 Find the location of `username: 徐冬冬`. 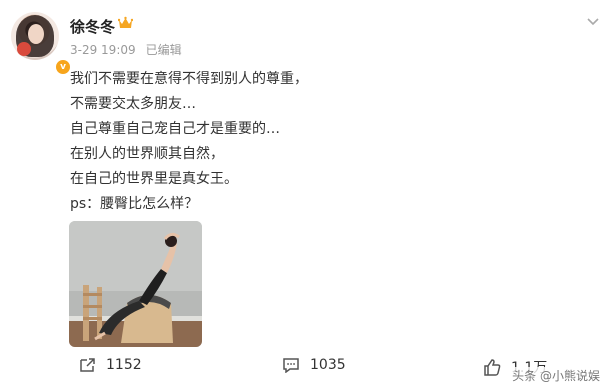

username: 徐冬冬 is located at coordinates (92, 26).